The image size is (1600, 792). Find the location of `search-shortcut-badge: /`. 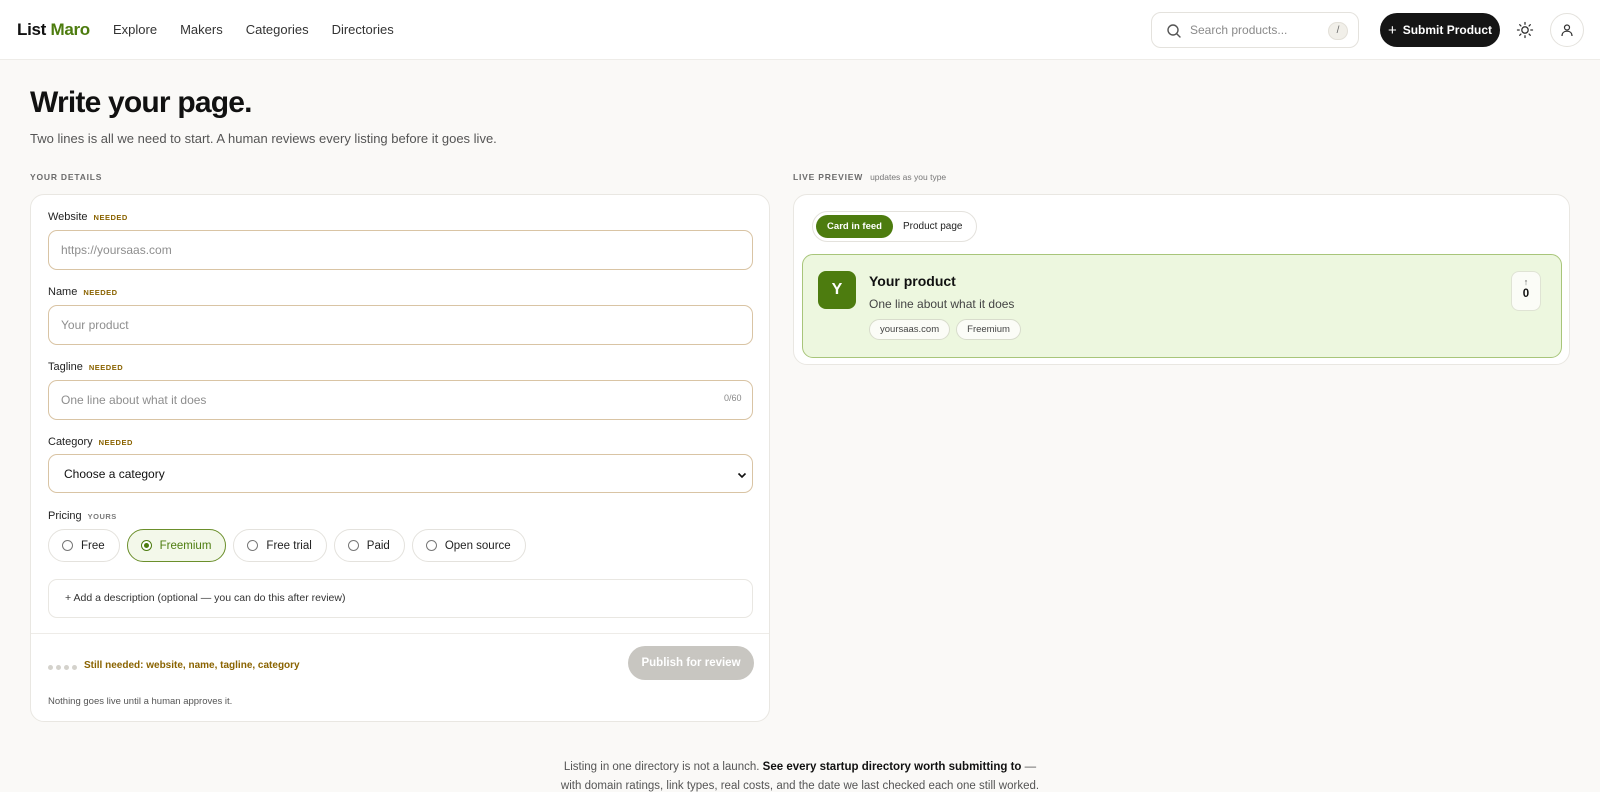

search-shortcut-badge: / is located at coordinates (1338, 31).